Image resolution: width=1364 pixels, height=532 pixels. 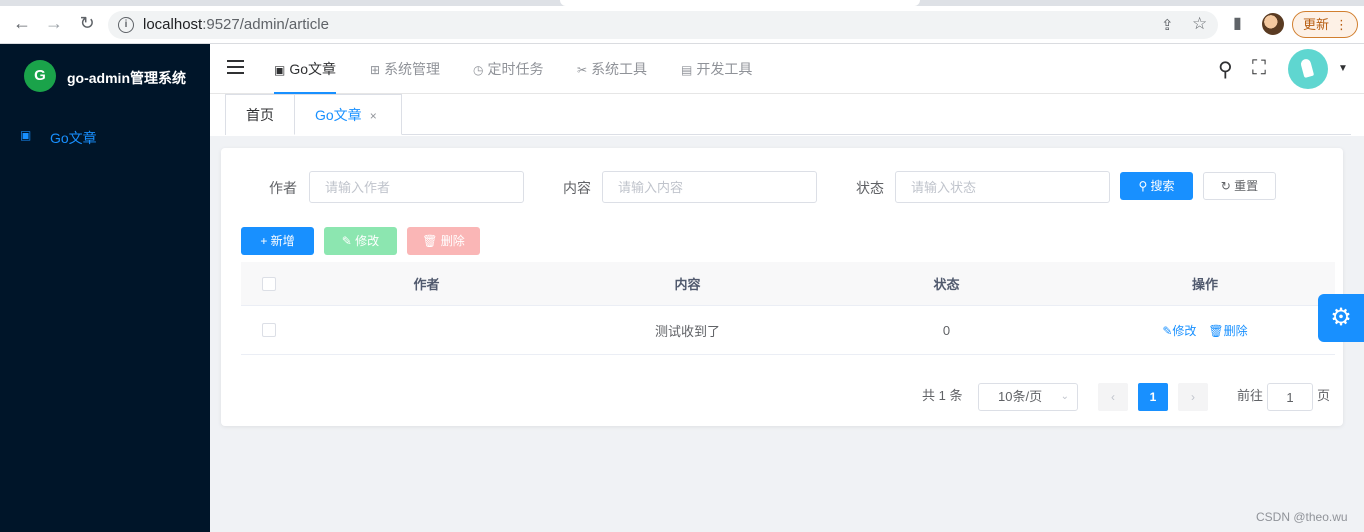 I want to click on table-row: 测试收到了 0 ✎修改 🗑删除, so click(x=788, y=330).